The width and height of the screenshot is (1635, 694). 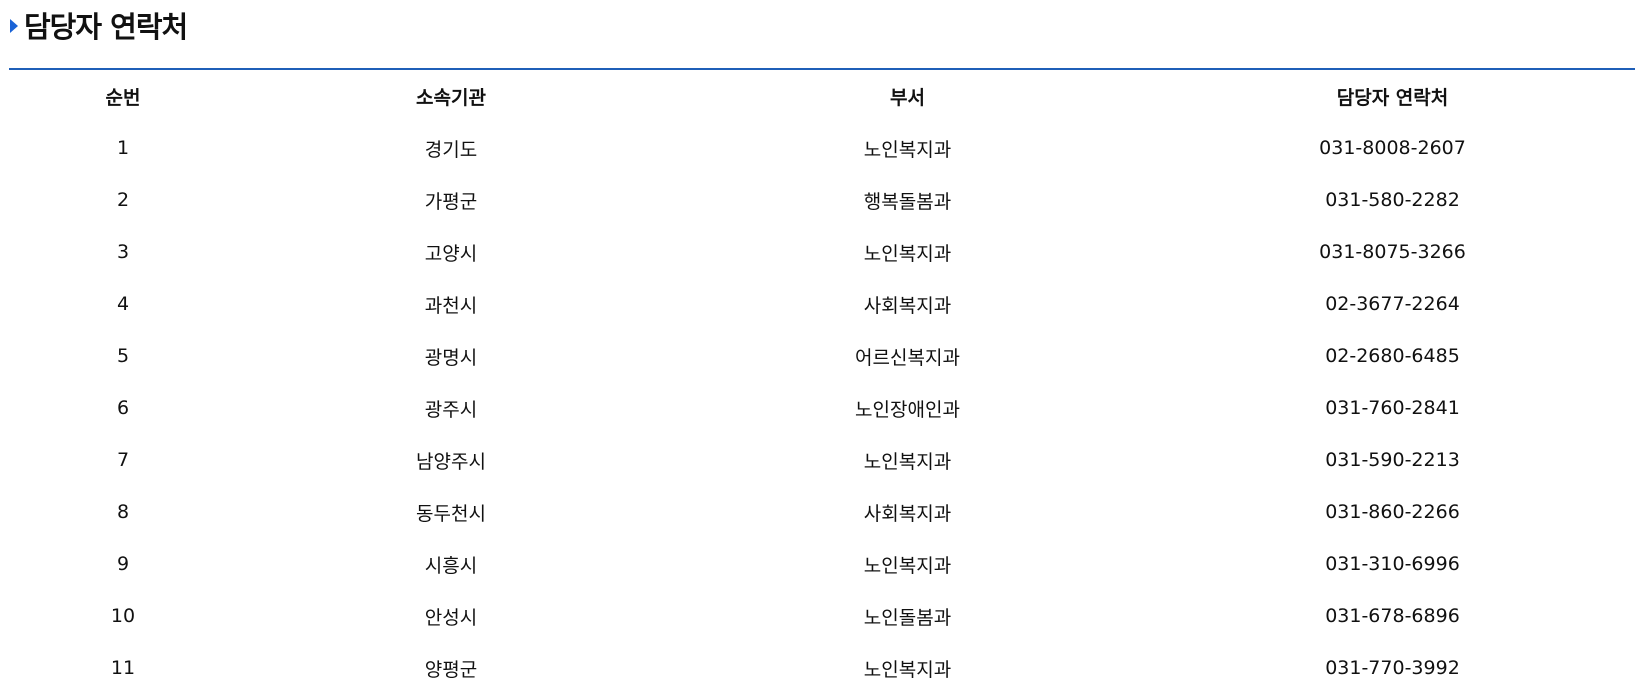 What do you see at coordinates (1392, 408) in the screenshot?
I see `cell-phone: 031-760-2841` at bounding box center [1392, 408].